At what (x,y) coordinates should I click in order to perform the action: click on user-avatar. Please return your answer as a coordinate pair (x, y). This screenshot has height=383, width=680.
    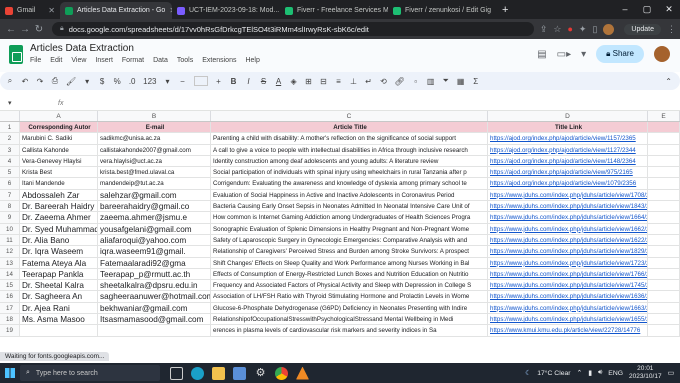
    Looking at the image, I should click on (662, 54).